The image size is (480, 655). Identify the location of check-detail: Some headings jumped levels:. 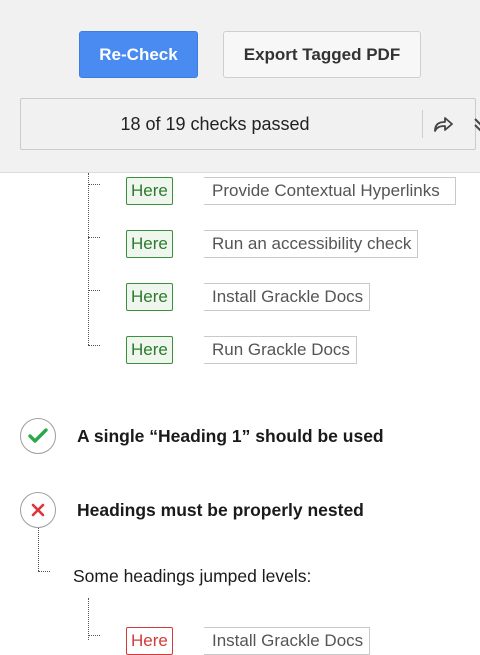
(192, 576).